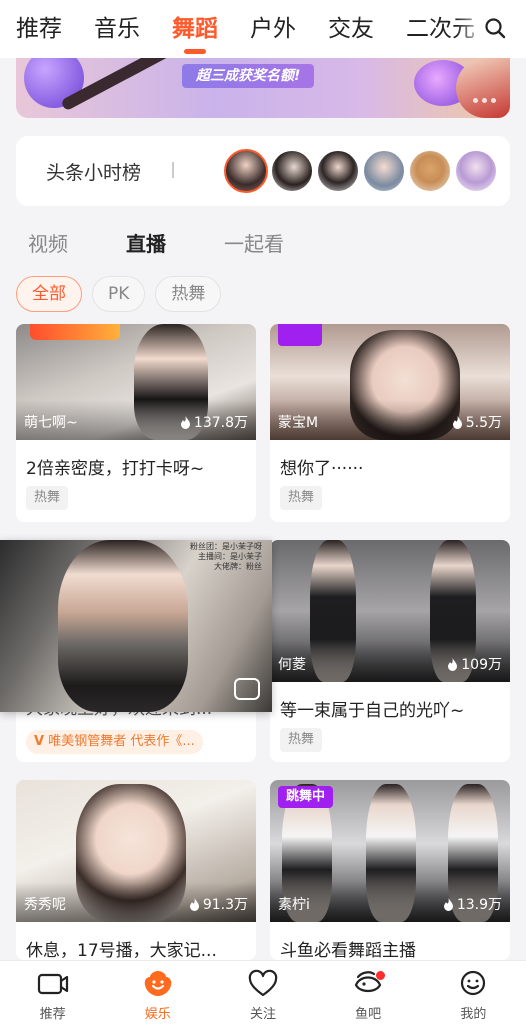  I want to click on view-count: 91.3万, so click(218, 904).